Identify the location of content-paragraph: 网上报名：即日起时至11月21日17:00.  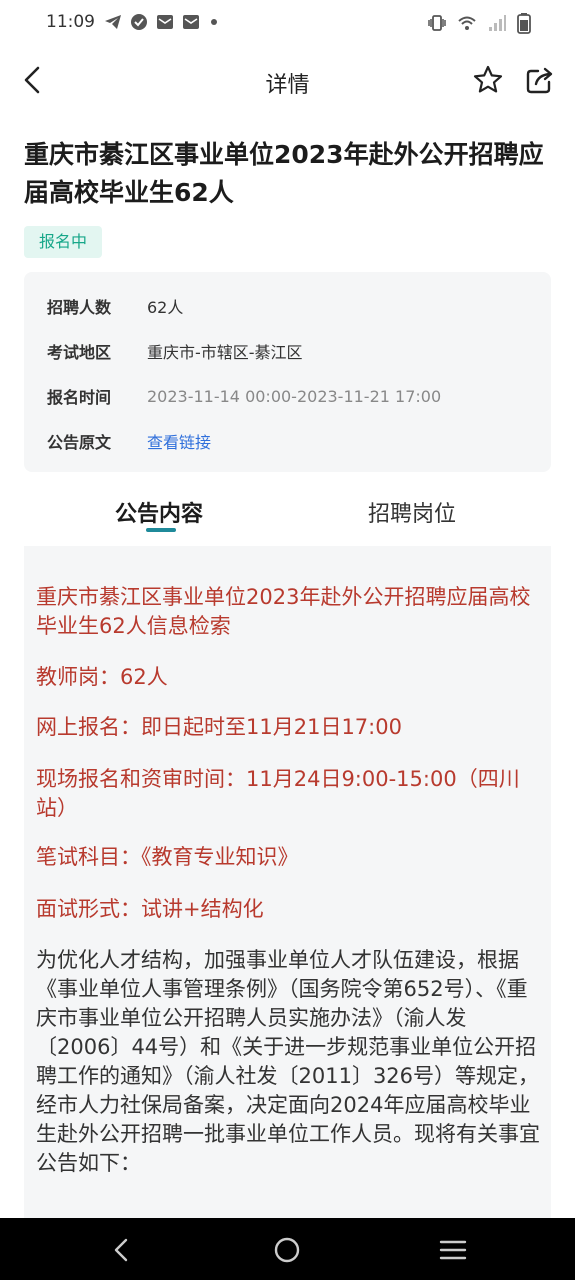
(219, 727).